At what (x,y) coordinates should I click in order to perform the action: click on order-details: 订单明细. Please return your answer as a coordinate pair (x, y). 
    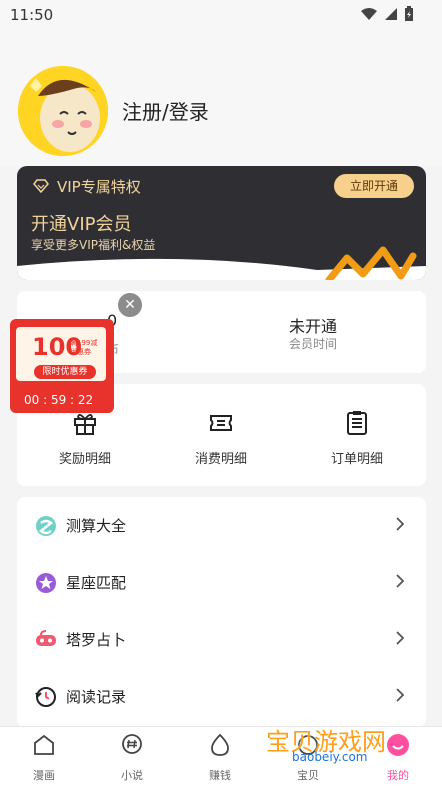
    Looking at the image, I should click on (357, 438).